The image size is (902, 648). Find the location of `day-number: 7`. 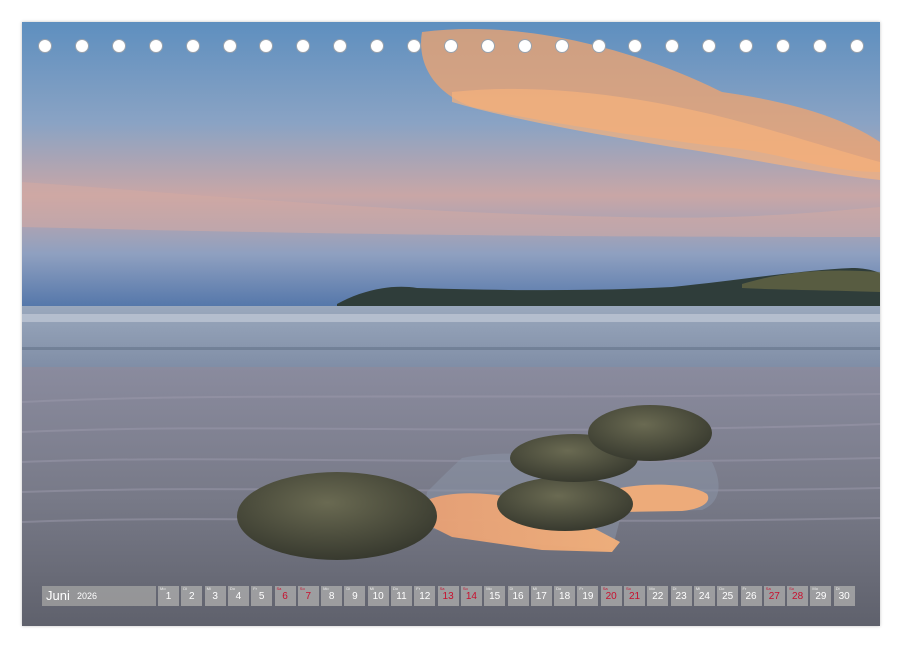

day-number: 7 is located at coordinates (308, 596).